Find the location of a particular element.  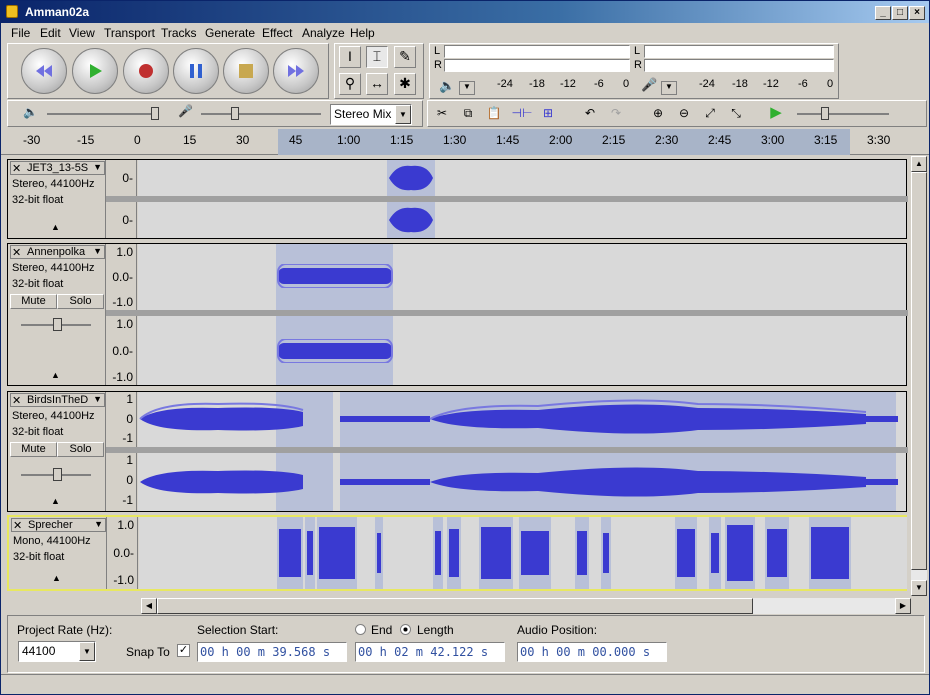

track-name-menu: ✕ JET3_13-5S ▼ is located at coordinates (57, 168).